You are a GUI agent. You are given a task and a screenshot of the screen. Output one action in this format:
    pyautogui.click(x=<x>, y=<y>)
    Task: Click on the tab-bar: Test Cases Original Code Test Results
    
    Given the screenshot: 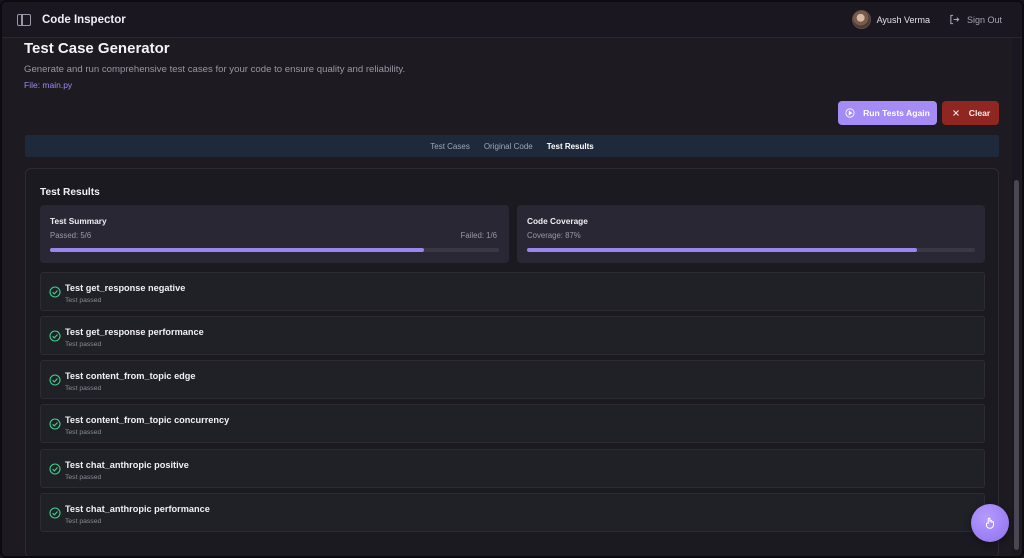 What is the action you would take?
    pyautogui.click(x=512, y=146)
    